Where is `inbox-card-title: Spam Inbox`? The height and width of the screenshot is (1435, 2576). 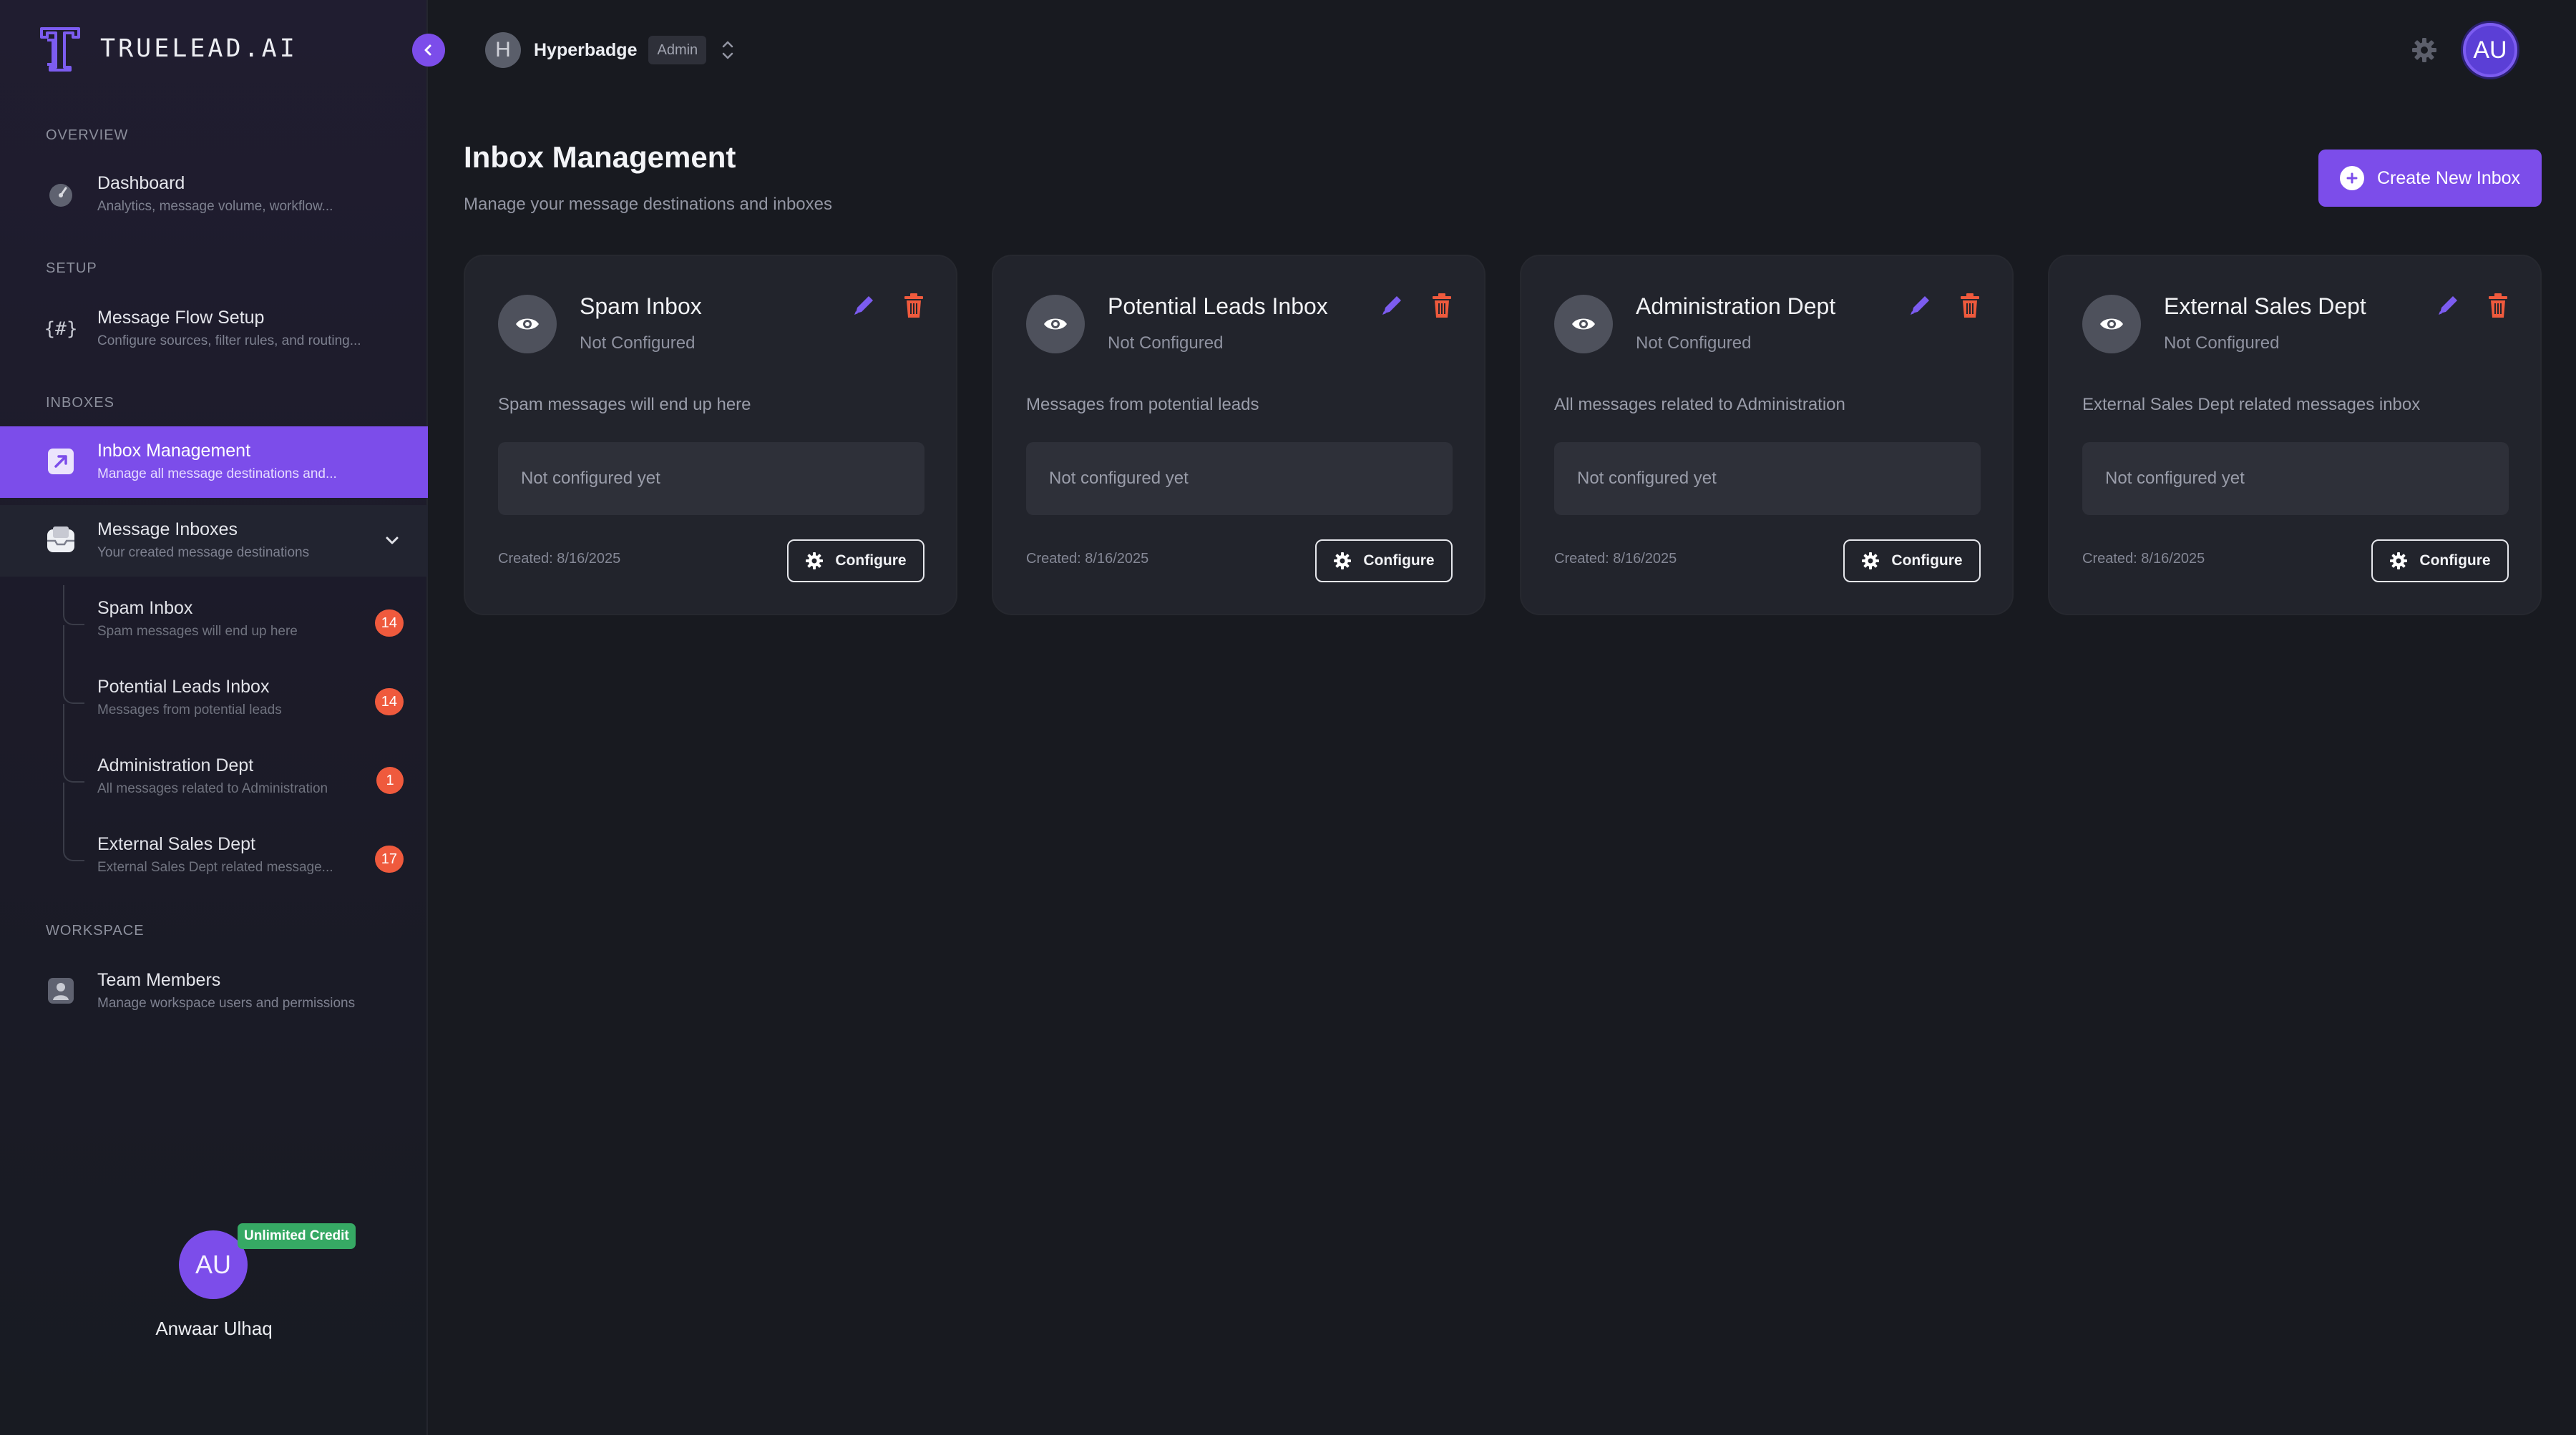
inbox-card-title: Spam Inbox is located at coordinates (641, 306).